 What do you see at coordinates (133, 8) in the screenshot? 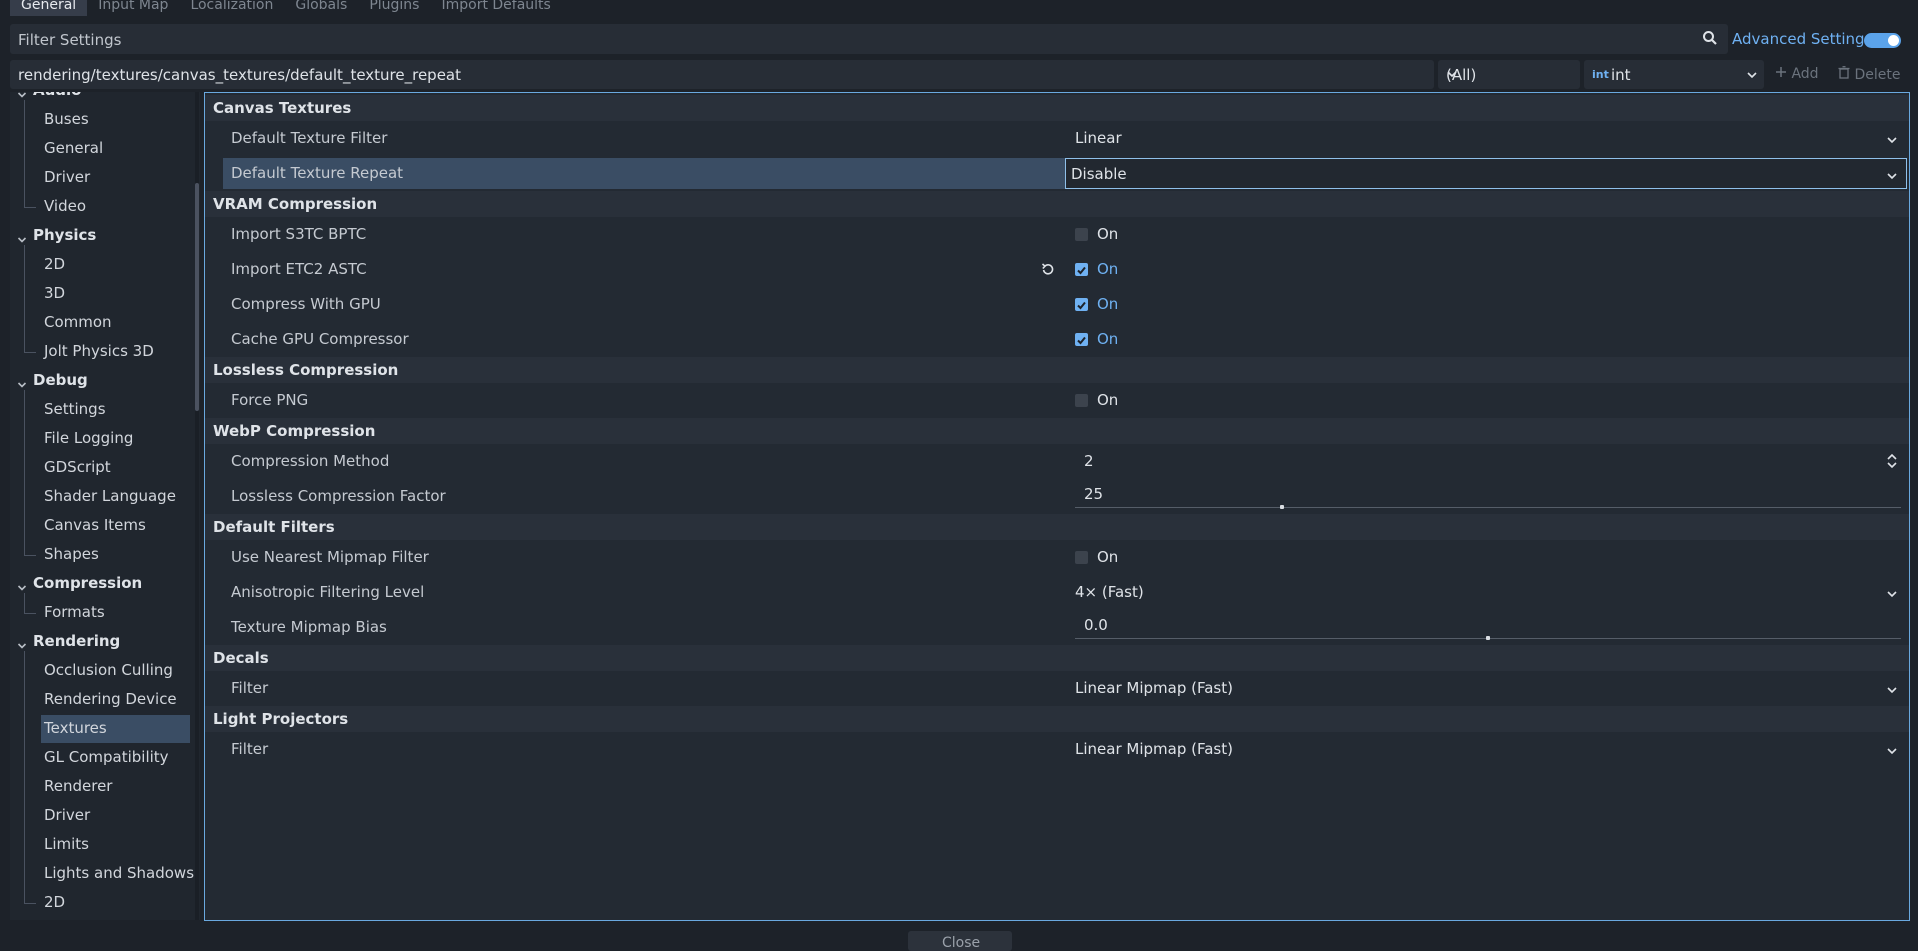
I see `tab-input-map: Input Map` at bounding box center [133, 8].